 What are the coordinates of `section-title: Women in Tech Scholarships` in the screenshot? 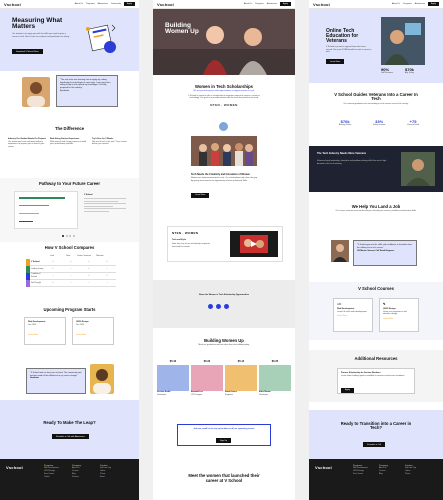 It's located at (223, 86).